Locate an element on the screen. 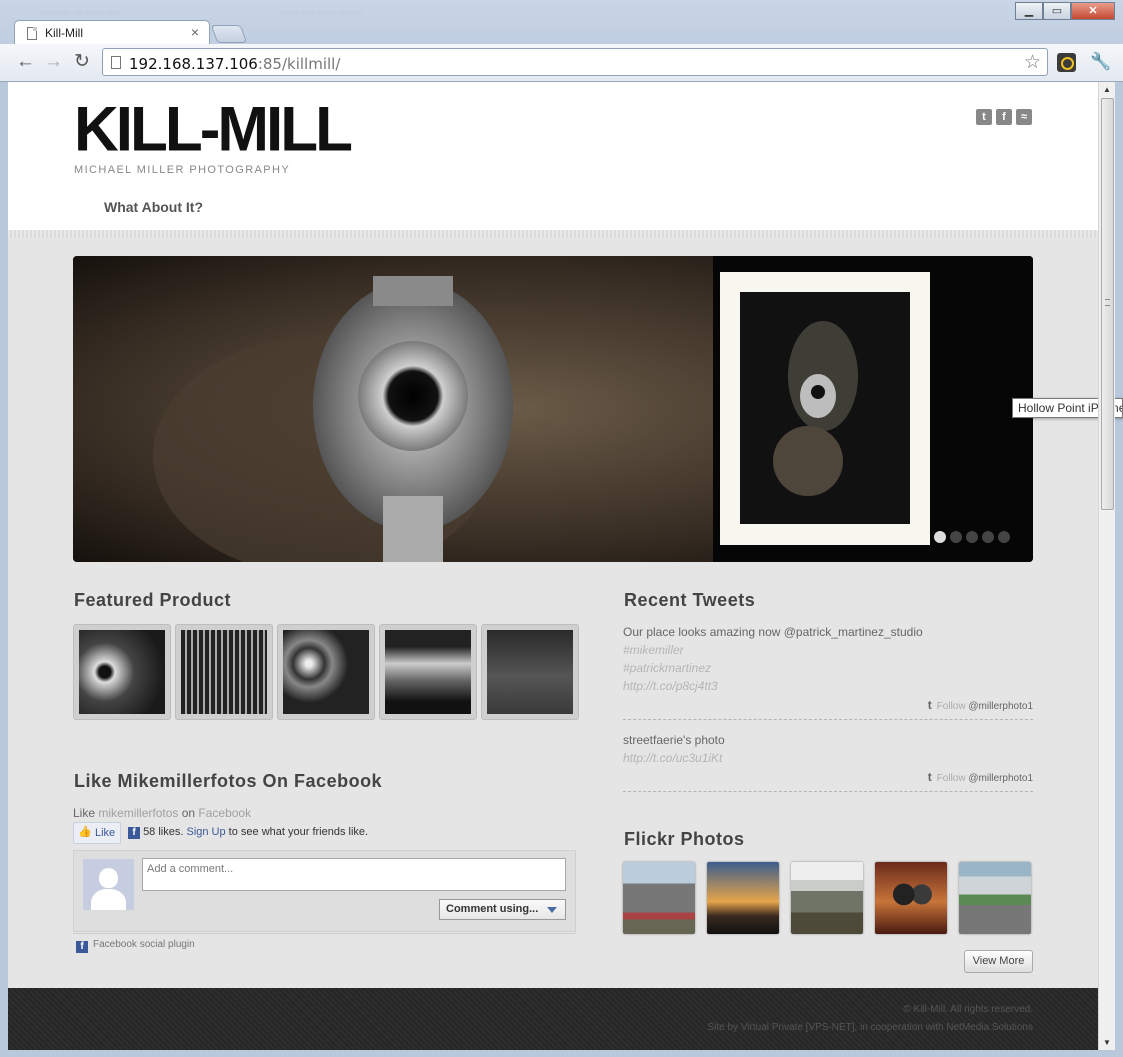 The height and width of the screenshot is (1057, 1123). logo-subtitle: MICHAEL MILLER PHOTOGRAPHY is located at coordinates (182, 170).